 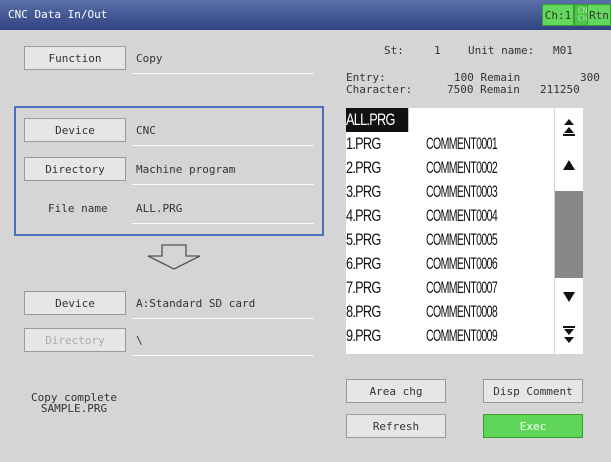 I want to click on status-message: Copy complete SAMPLE.PRG, so click(x=74, y=403).